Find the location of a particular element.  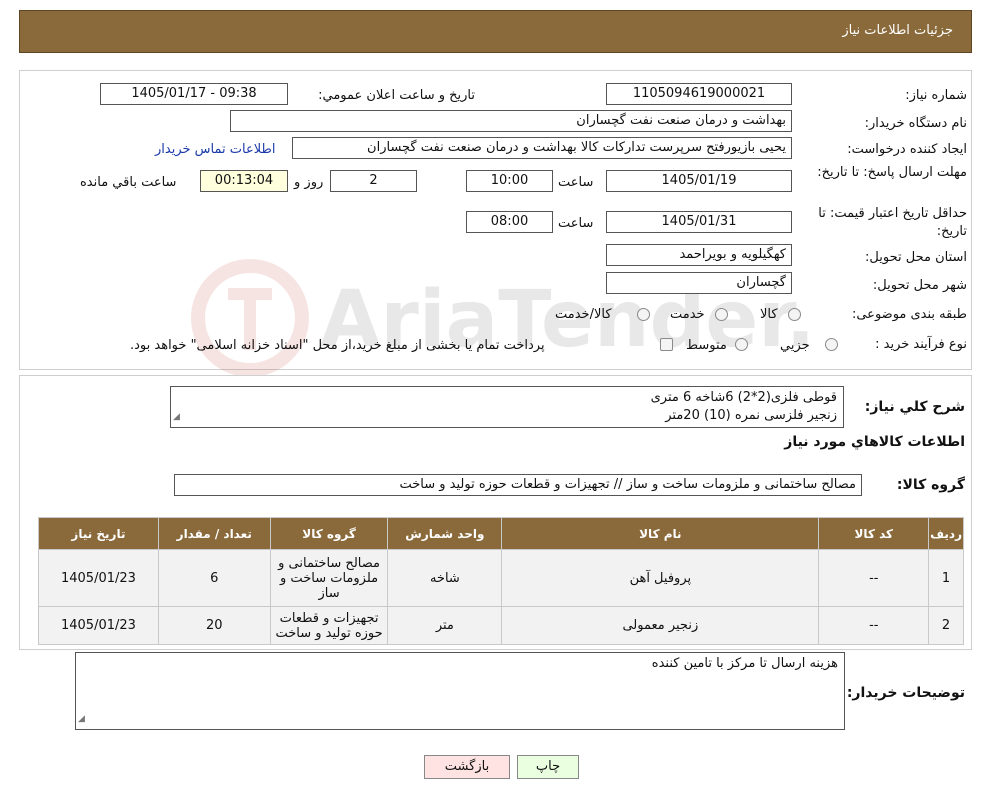

reply-time-label: ساعت is located at coordinates (576, 182).